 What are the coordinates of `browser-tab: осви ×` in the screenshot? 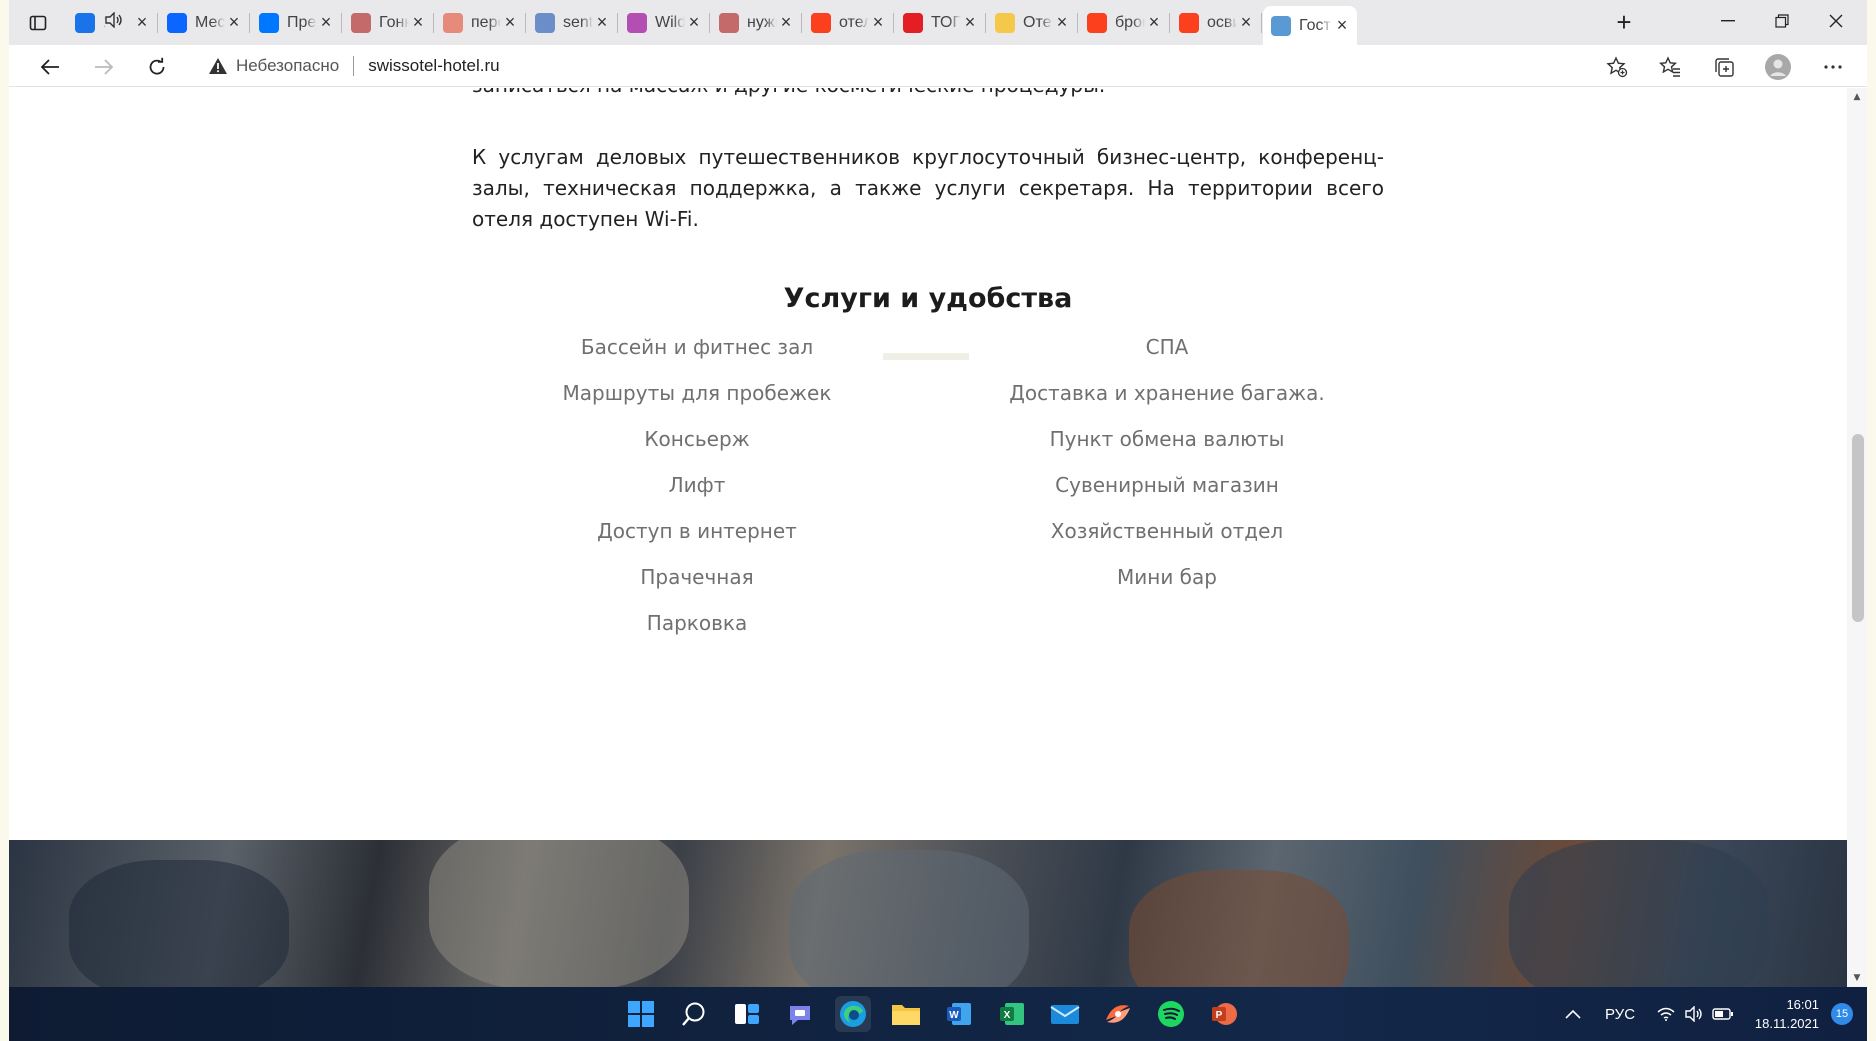 It's located at (1216, 22).